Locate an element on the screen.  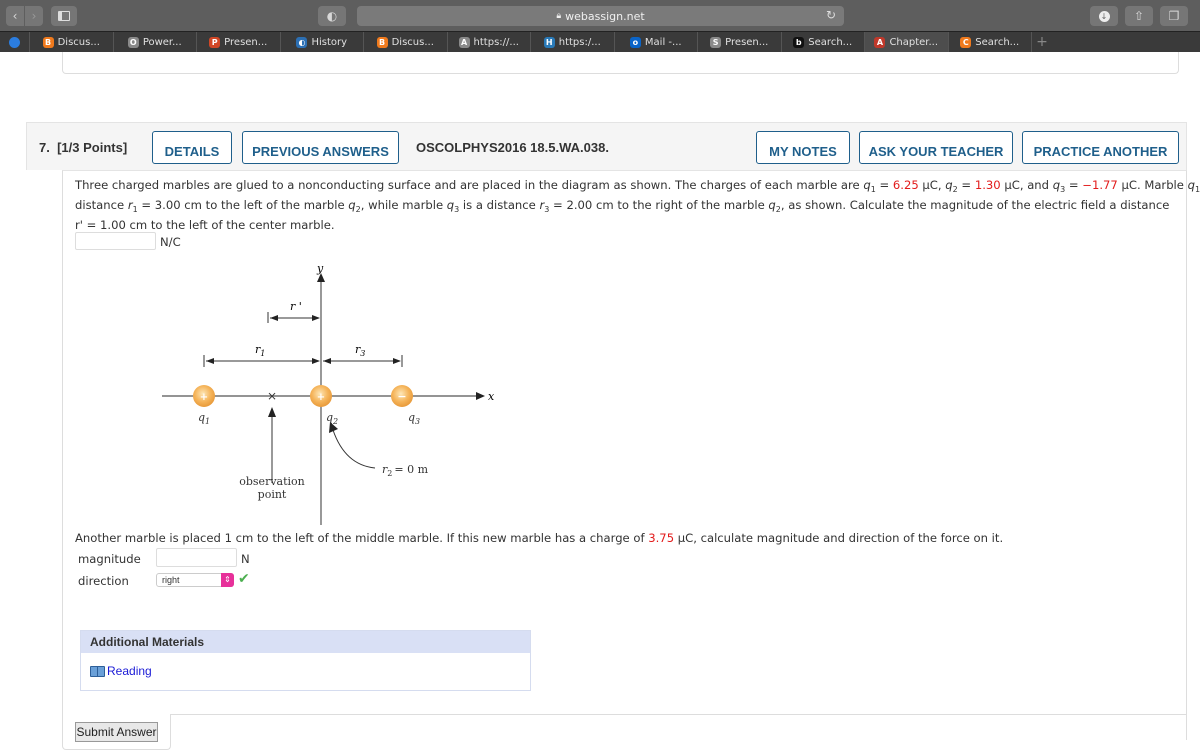
previous-answers-button: PREVIOUS ANSWERS is located at coordinates (320, 147).